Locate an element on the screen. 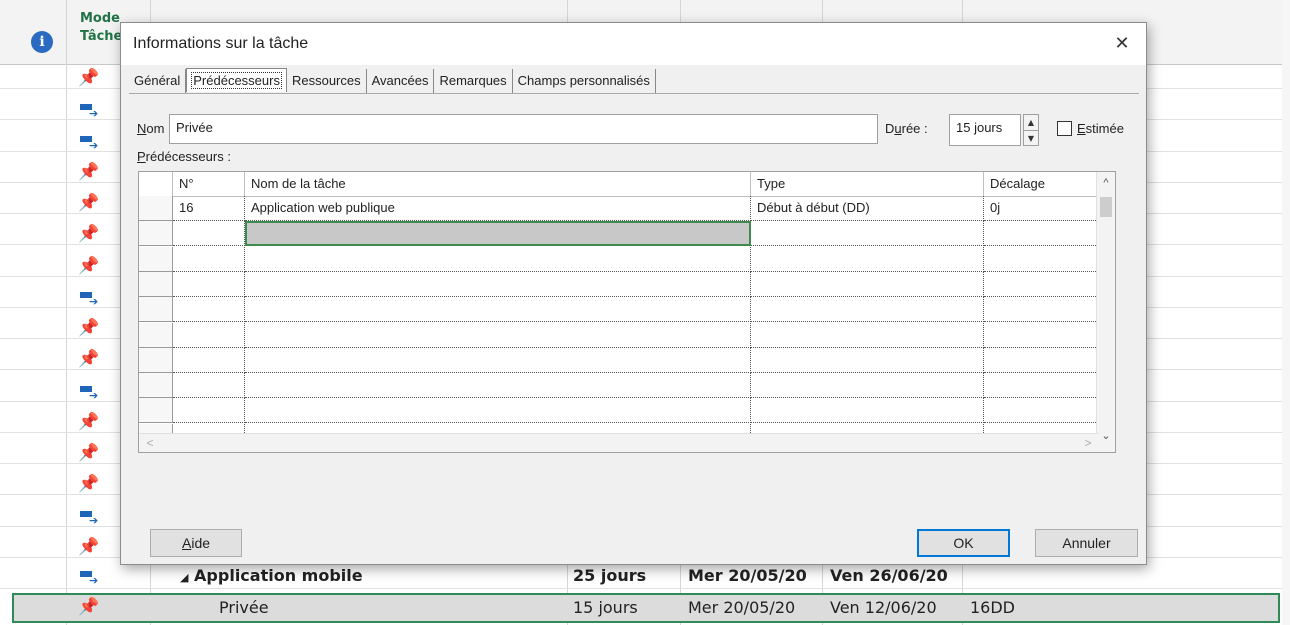 The height and width of the screenshot is (625, 1290). cancel-button: Annuler is located at coordinates (1086, 543).